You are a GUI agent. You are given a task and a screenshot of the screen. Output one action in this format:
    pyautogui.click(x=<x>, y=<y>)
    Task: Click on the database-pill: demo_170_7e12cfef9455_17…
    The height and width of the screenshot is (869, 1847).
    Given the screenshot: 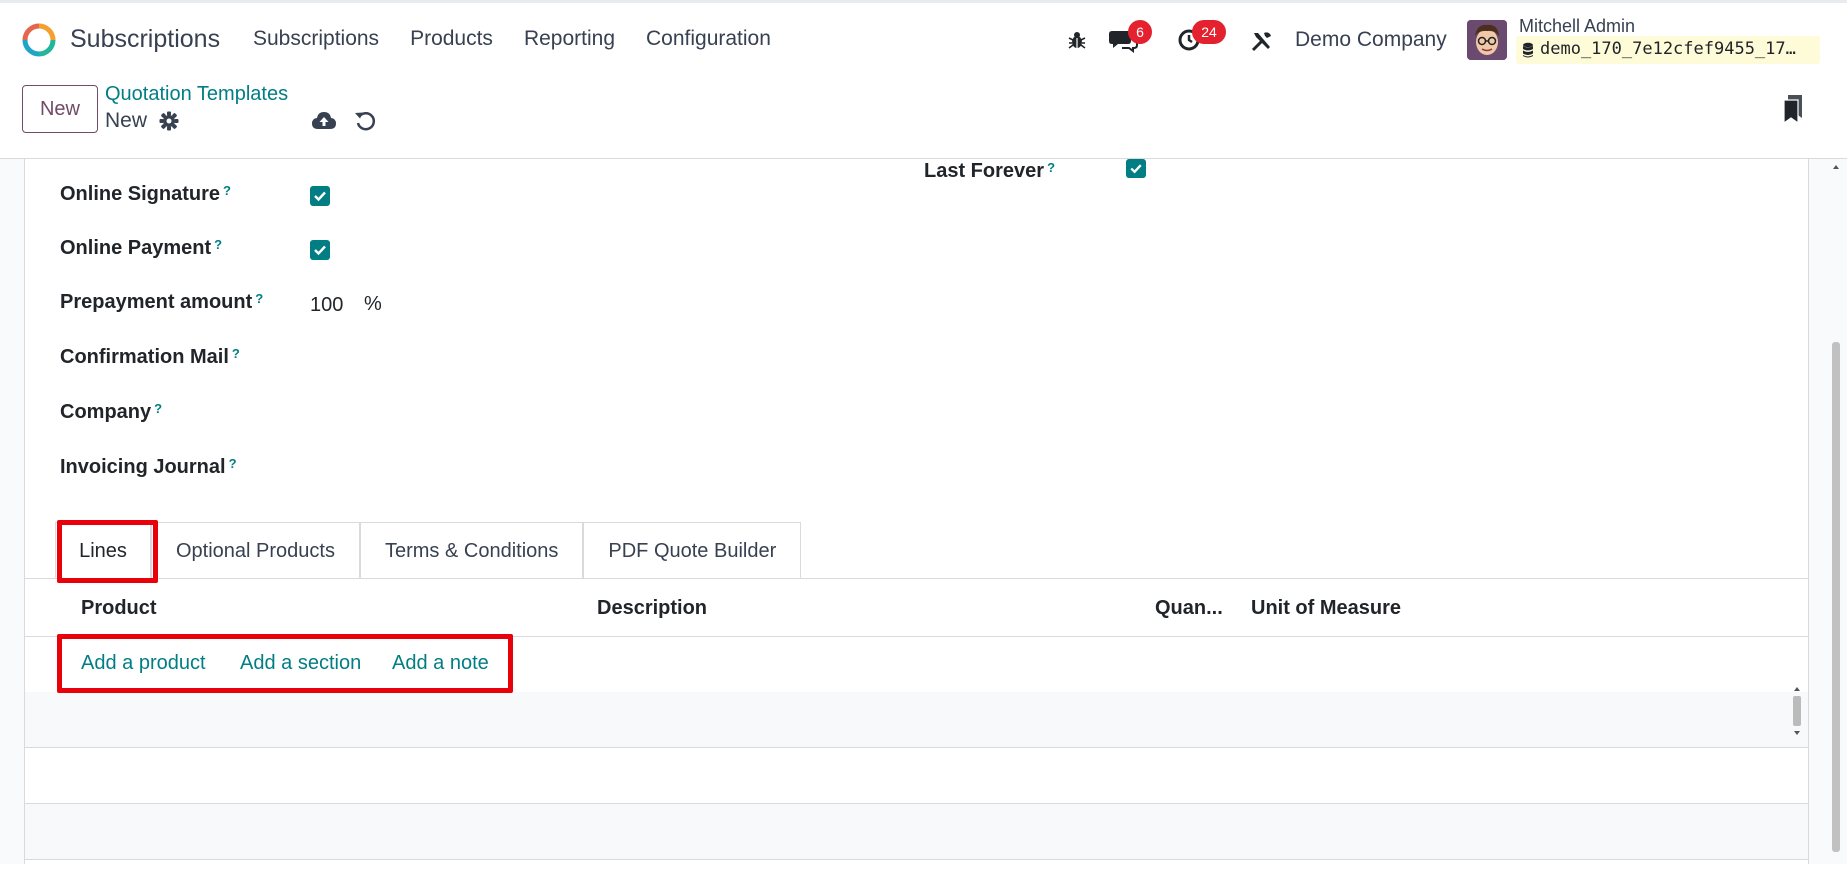 What is the action you would take?
    pyautogui.click(x=1668, y=50)
    